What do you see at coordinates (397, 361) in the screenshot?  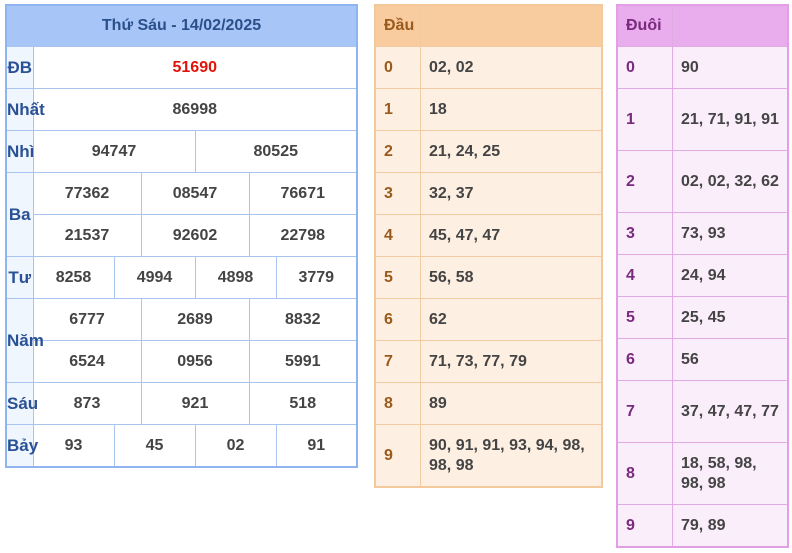 I see `dau-key: 7` at bounding box center [397, 361].